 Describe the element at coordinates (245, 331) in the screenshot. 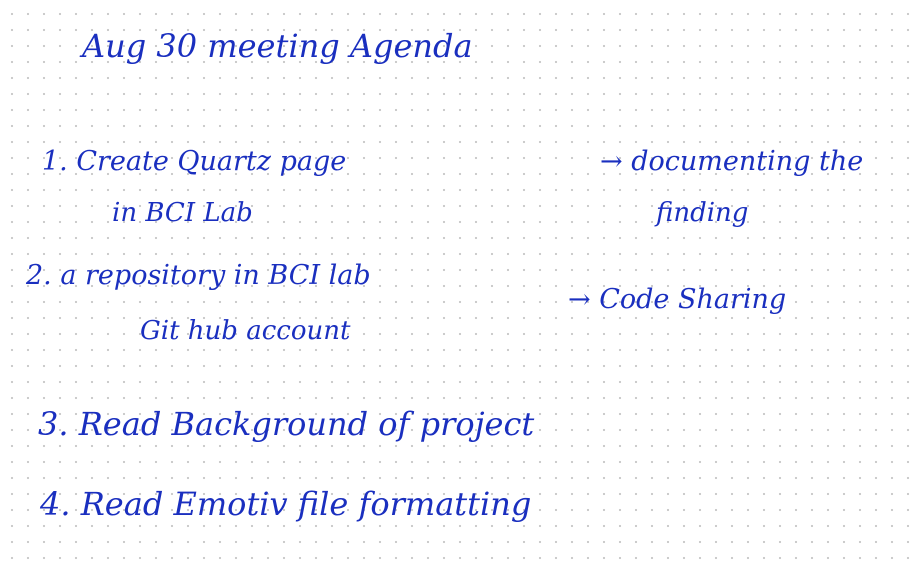

I see `agenda-item-2-task-continued: Git hub account` at that location.